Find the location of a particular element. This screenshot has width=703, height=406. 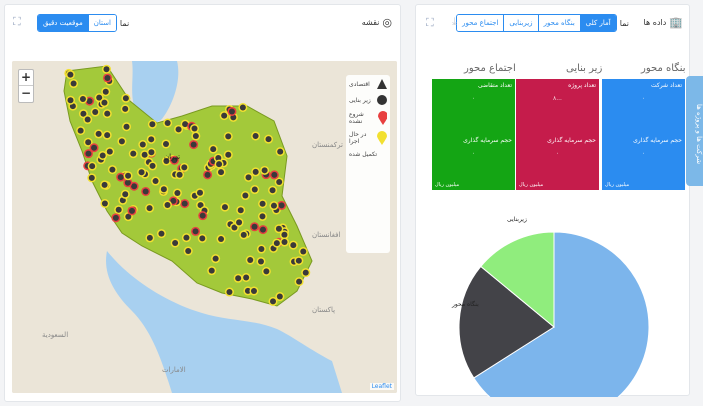

card-community-investment: حجم سرمایه گذاری ۰ میلیون ریال is located at coordinates (473, 162).